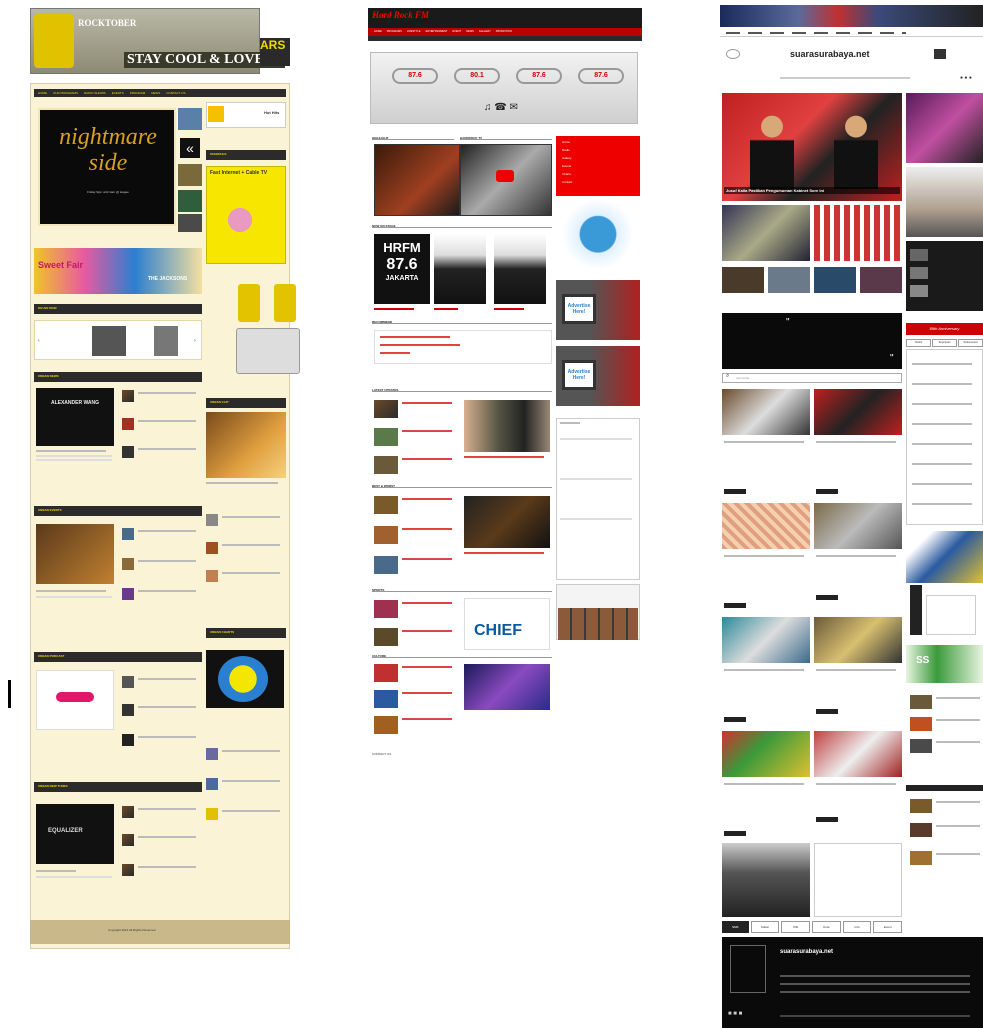 The height and width of the screenshot is (1028, 983). I want to click on site1-nav-item: HOME, so click(42, 93).